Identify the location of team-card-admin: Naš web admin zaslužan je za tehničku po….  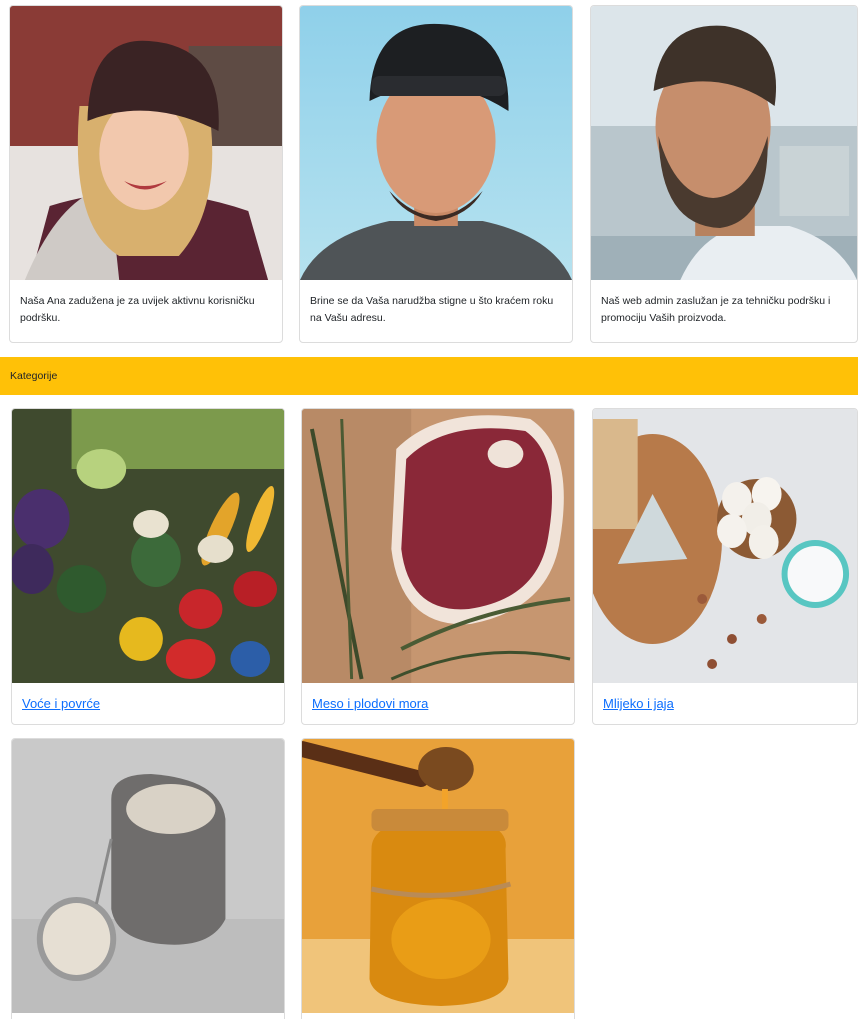
(724, 174).